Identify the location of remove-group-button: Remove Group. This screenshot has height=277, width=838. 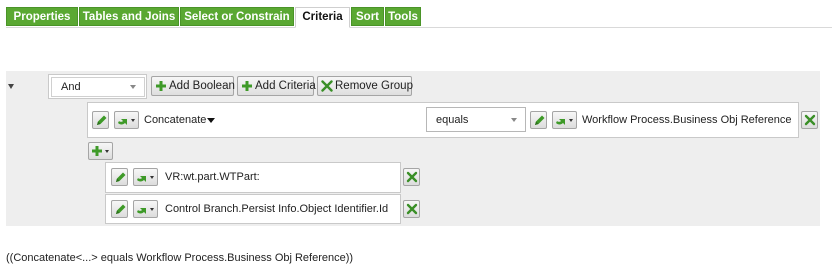
(365, 86).